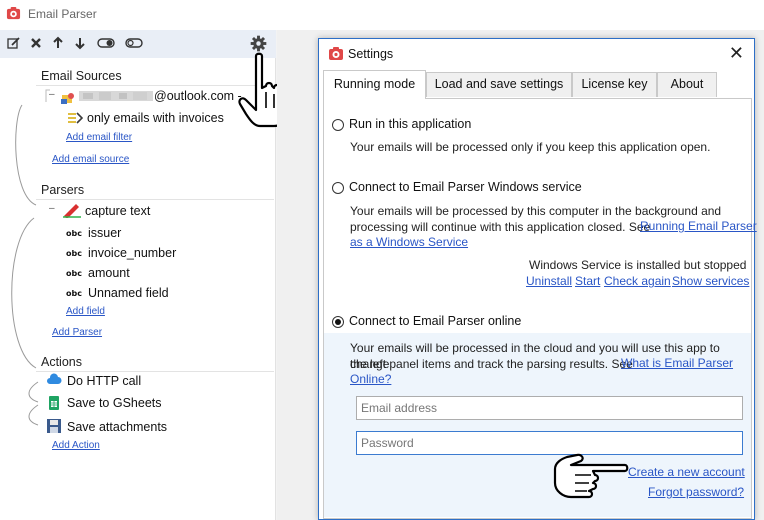 The width and height of the screenshot is (764, 520). Describe the element at coordinates (374, 84) in the screenshot. I see `tab-running-mode: Running mode` at that location.